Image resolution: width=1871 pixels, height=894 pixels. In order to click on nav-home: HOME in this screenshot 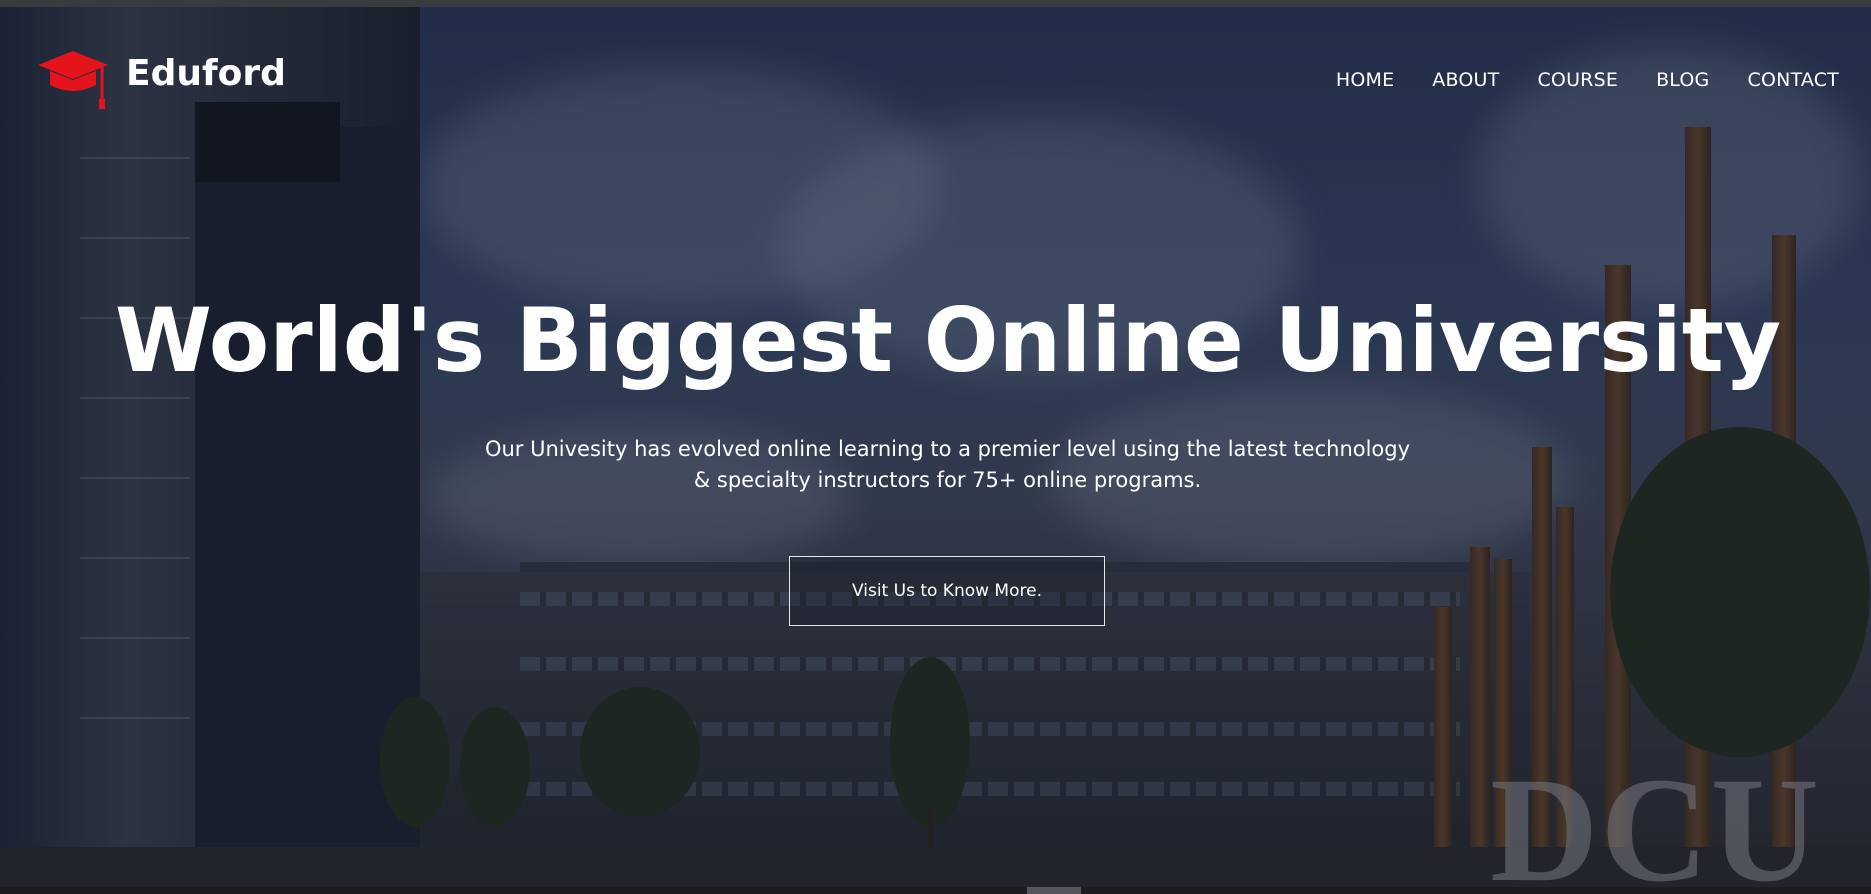, I will do `click(1365, 80)`.